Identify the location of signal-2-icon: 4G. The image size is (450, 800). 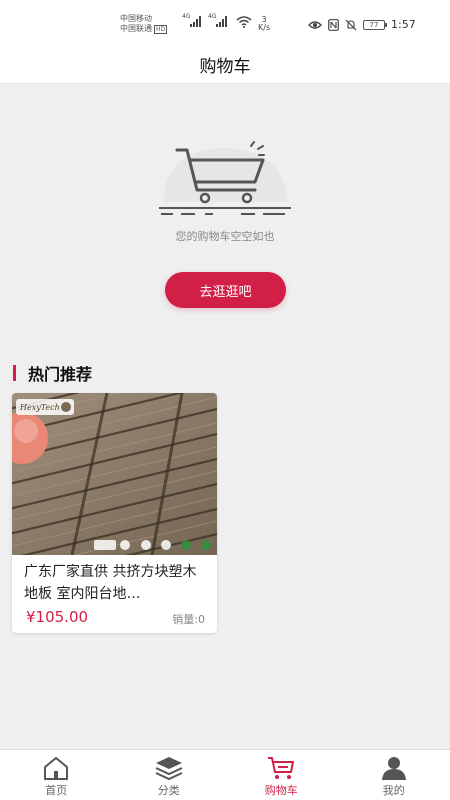
(217, 21).